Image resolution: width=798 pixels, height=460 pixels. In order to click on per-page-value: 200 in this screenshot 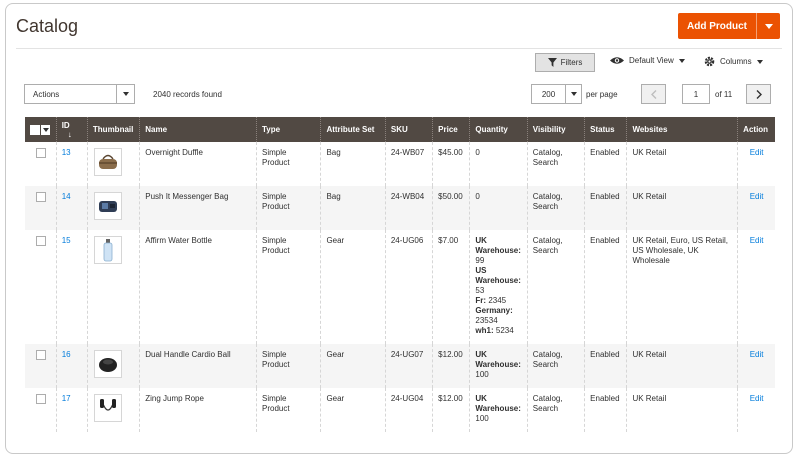, I will do `click(548, 94)`.